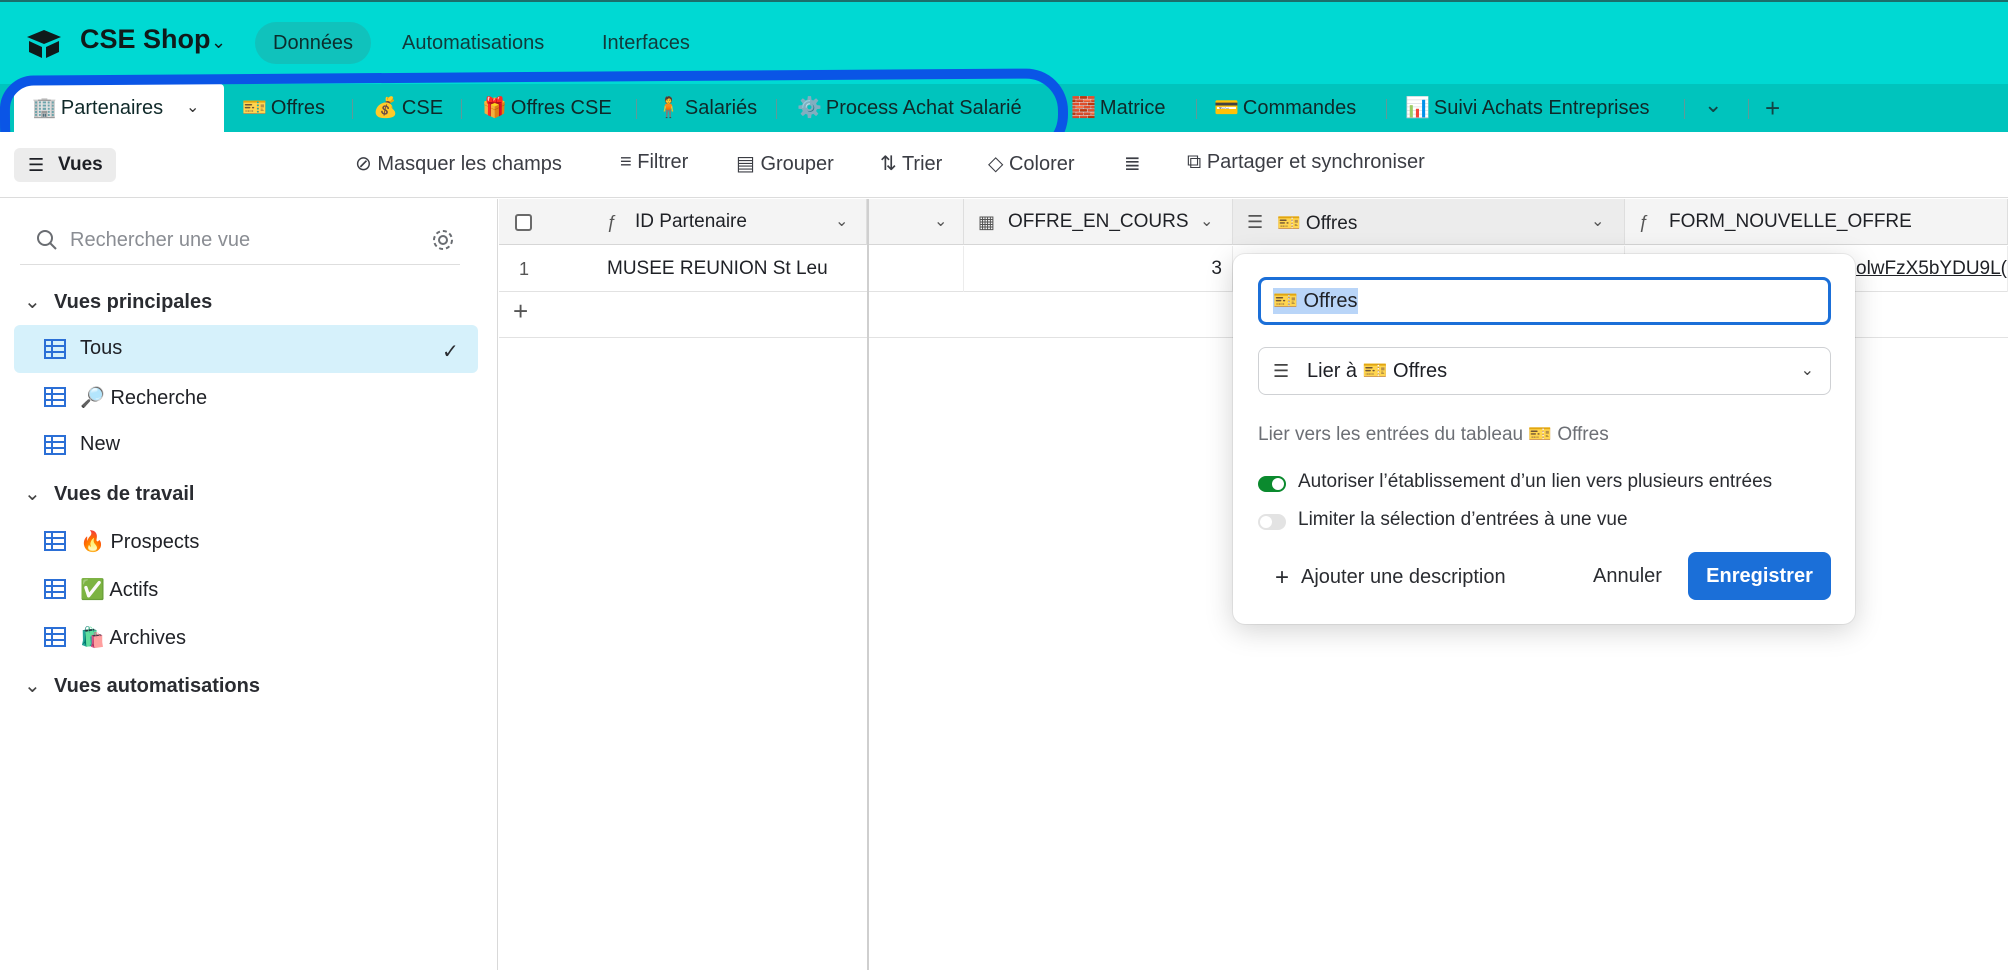 The height and width of the screenshot is (970, 2008). What do you see at coordinates (1272, 522) in the screenshot?
I see `limit-to-view-toggle` at bounding box center [1272, 522].